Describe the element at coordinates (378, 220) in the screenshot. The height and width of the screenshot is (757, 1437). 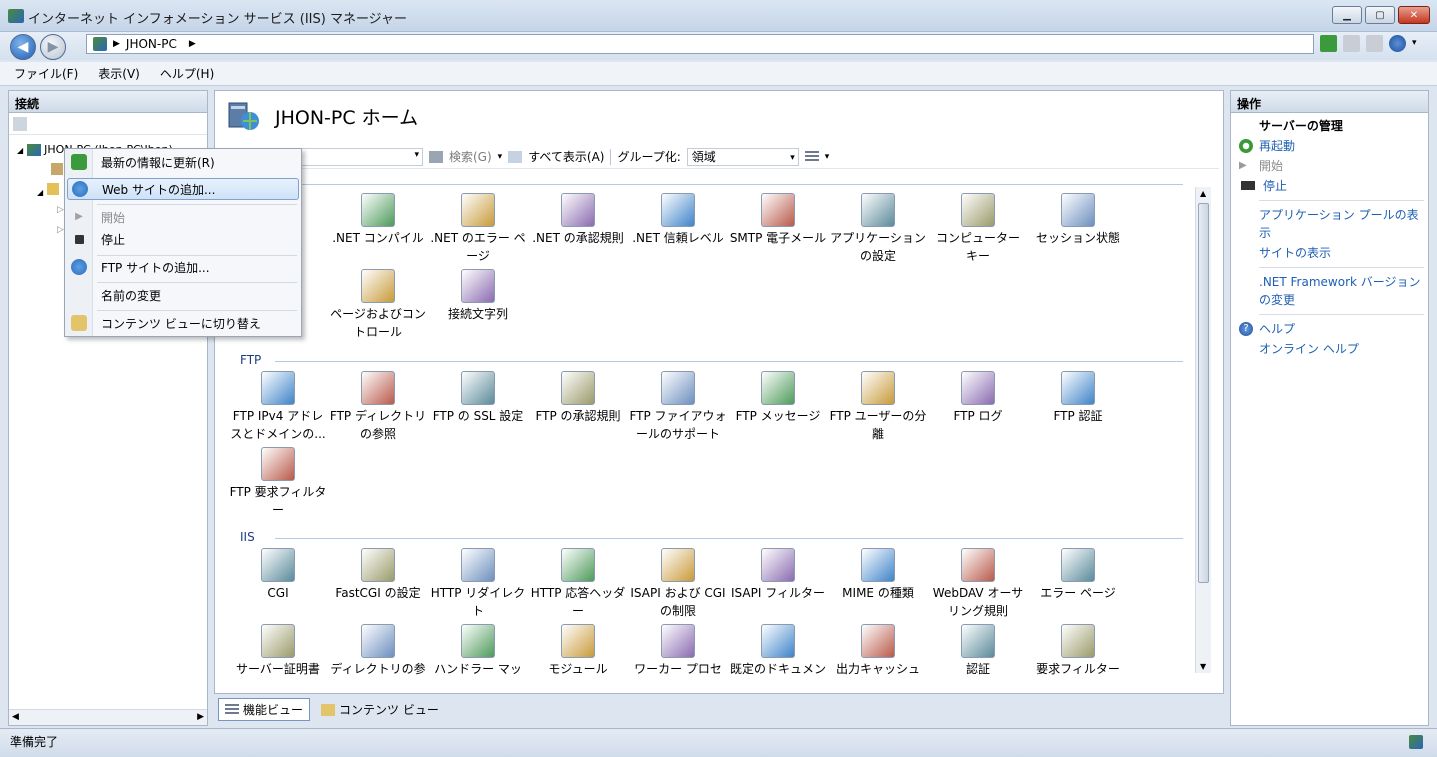
I see `feature-item: .NET コンパイル` at that location.